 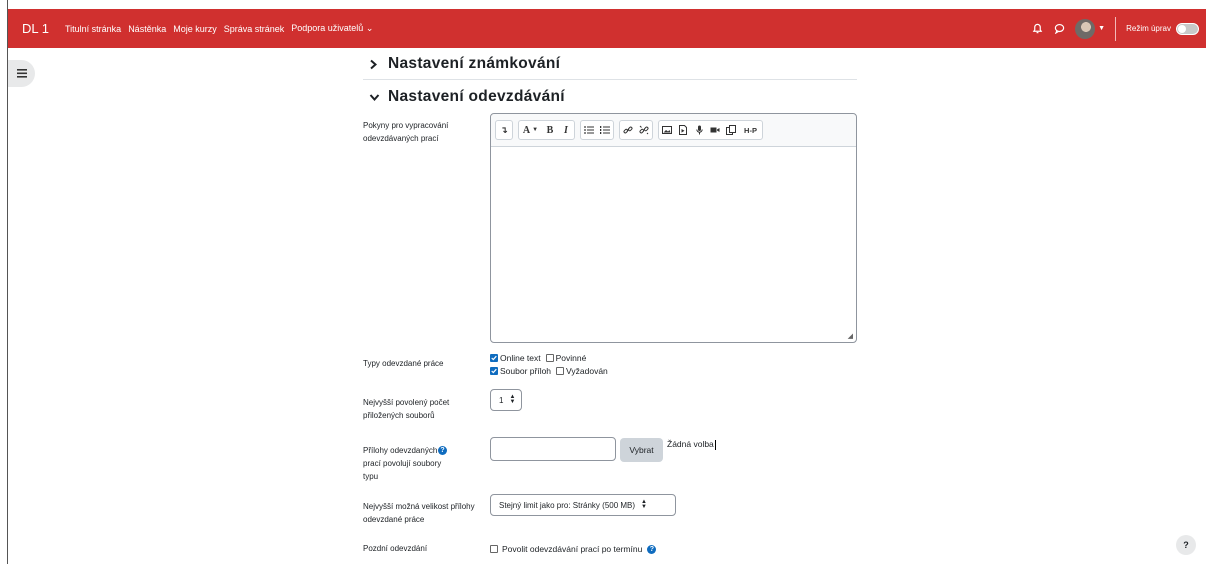 I want to click on late-submission-row: Povolit odevzdávání prací po termínu ?, so click(x=573, y=549).